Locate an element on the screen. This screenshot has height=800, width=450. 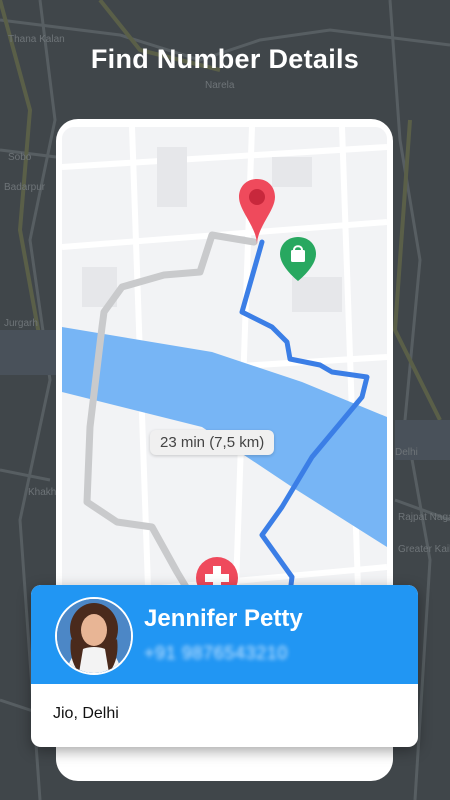
bg-place-label: Delhi is located at coordinates (406, 452).